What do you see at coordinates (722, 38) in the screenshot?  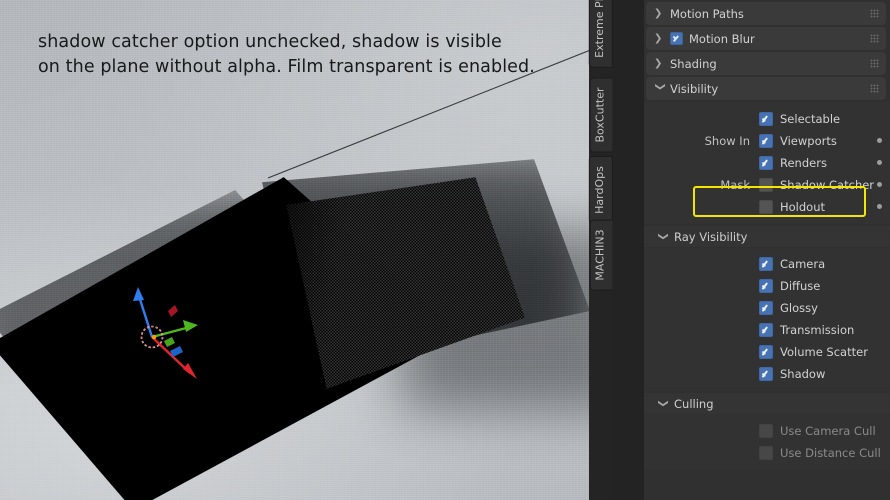 I see `panel-header-label: Motion Blur` at bounding box center [722, 38].